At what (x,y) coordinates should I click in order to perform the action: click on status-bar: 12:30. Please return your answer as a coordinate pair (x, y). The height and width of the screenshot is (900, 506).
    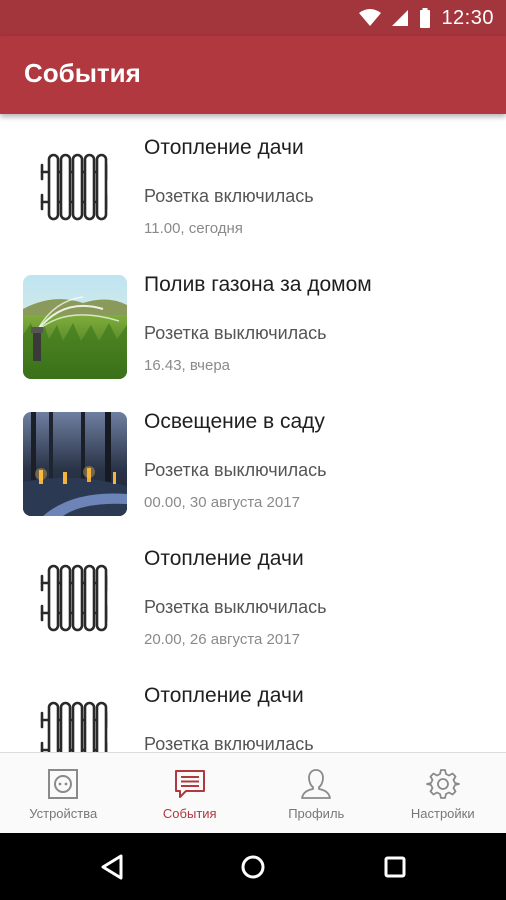
    Looking at the image, I should click on (253, 18).